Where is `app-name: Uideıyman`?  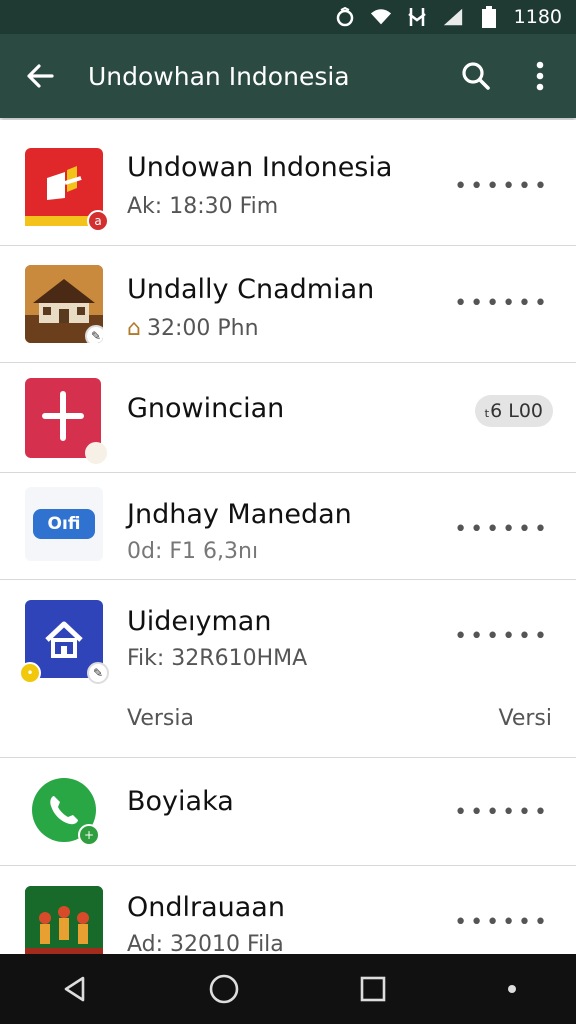 app-name: Uideıyman is located at coordinates (199, 621).